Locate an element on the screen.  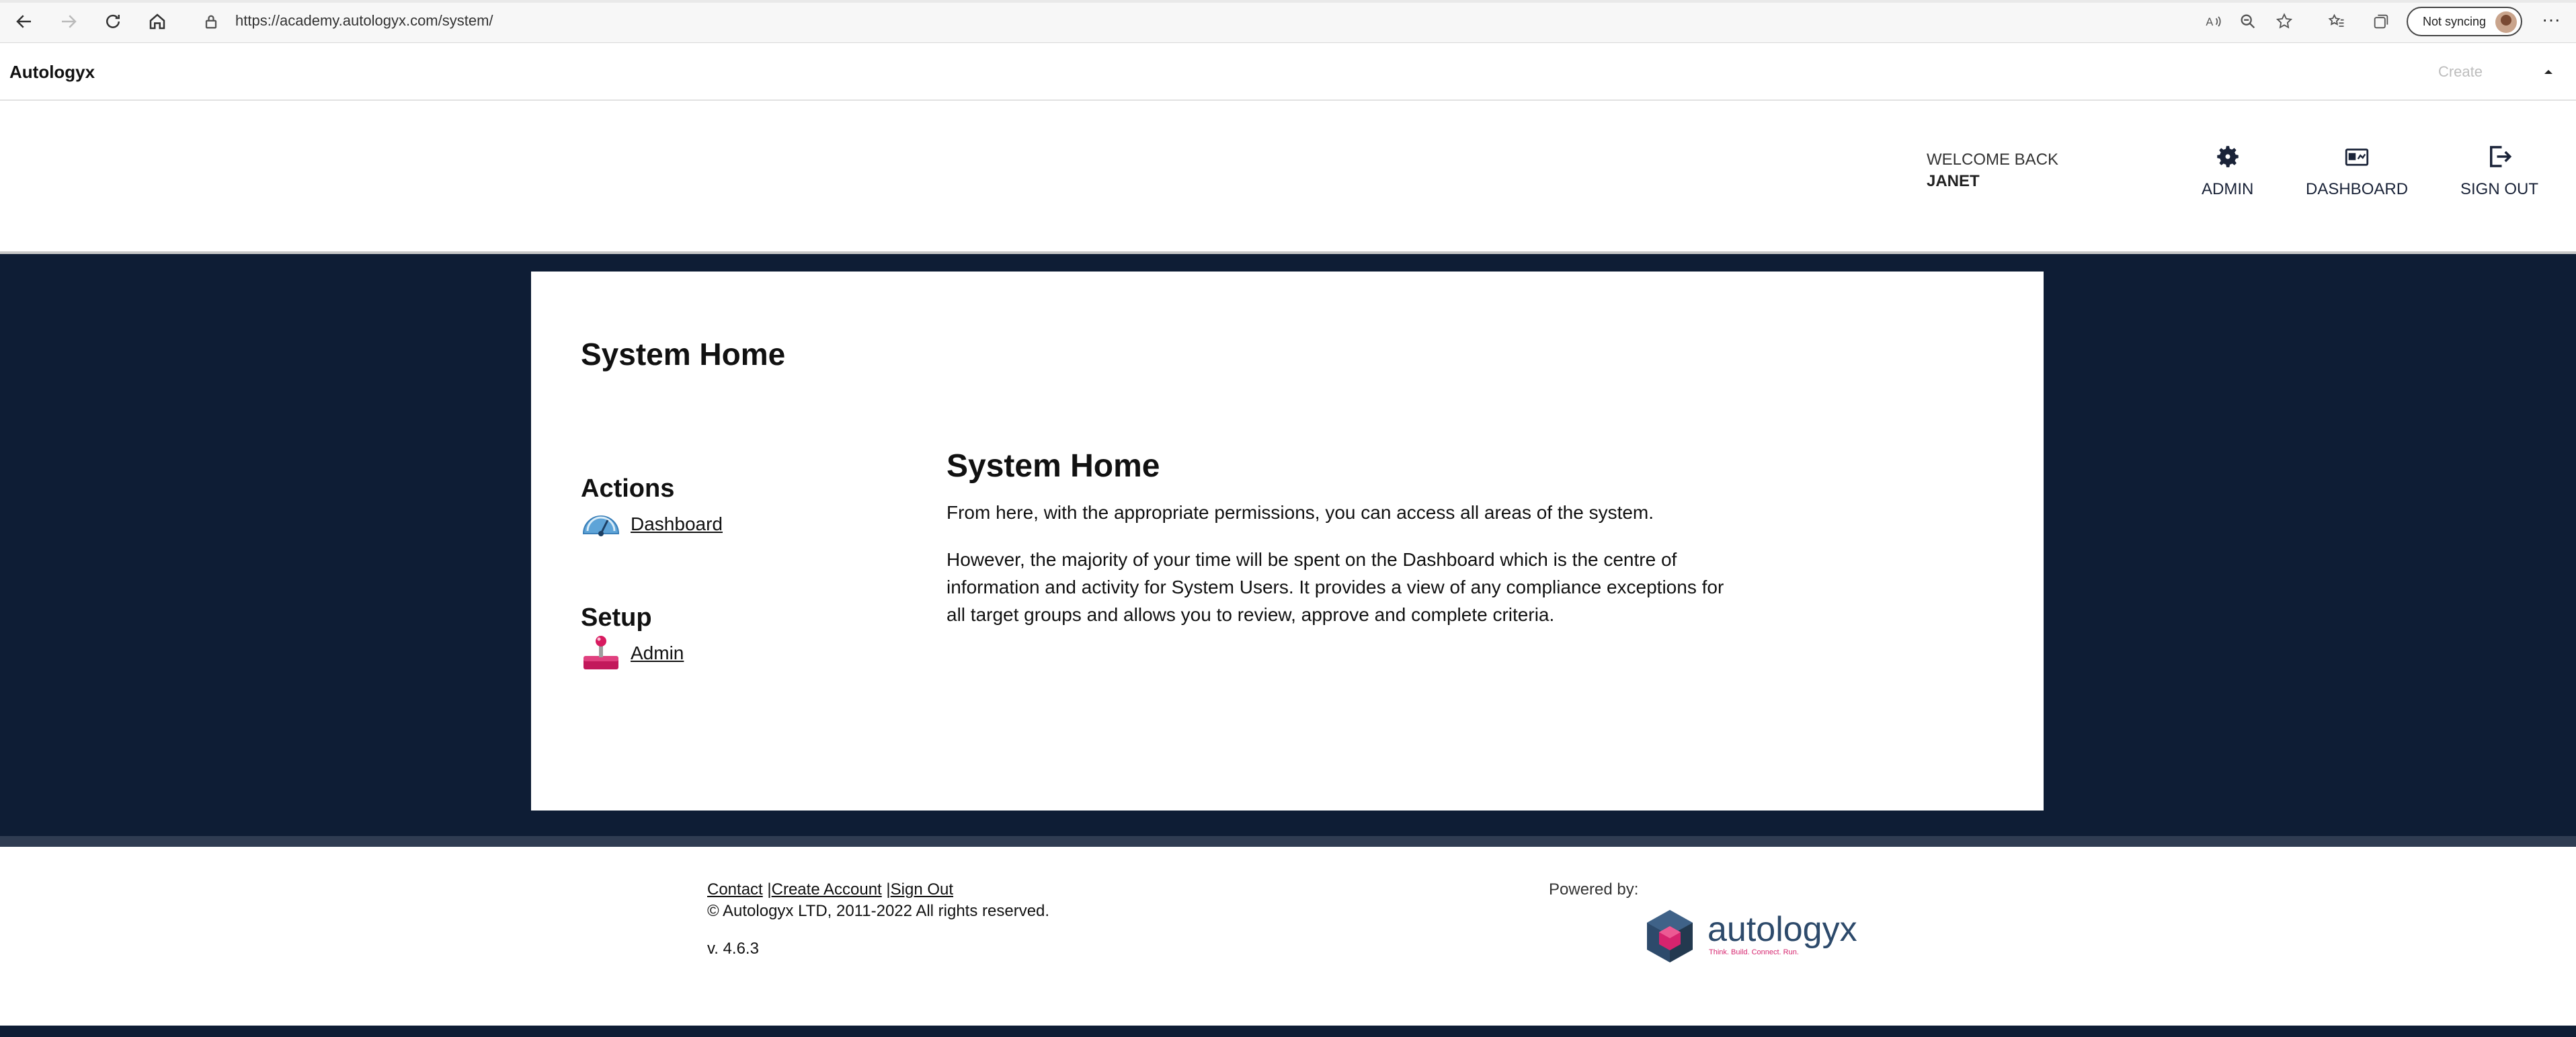
more-icon: ··· is located at coordinates (2551, 21).